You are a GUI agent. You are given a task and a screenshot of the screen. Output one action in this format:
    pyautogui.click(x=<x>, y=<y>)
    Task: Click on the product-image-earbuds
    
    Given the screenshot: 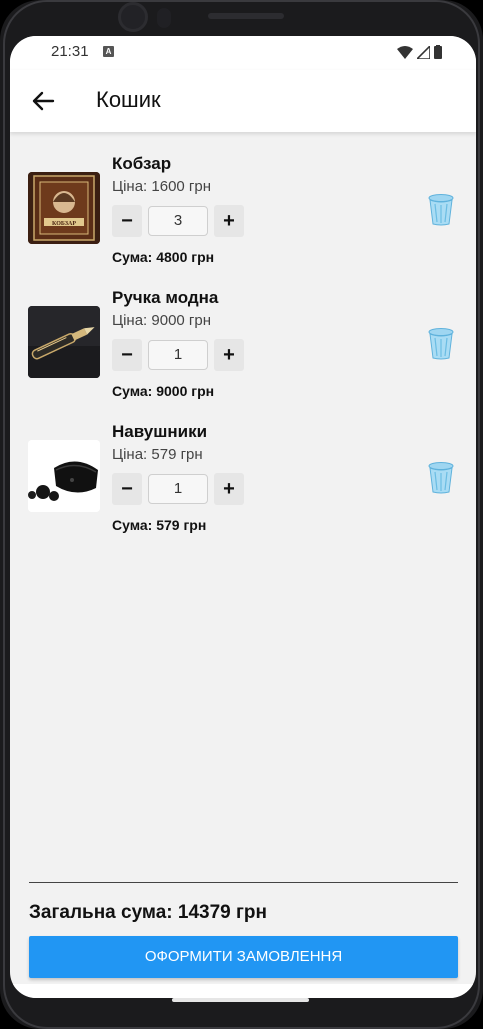 What is the action you would take?
    pyautogui.click(x=64, y=476)
    